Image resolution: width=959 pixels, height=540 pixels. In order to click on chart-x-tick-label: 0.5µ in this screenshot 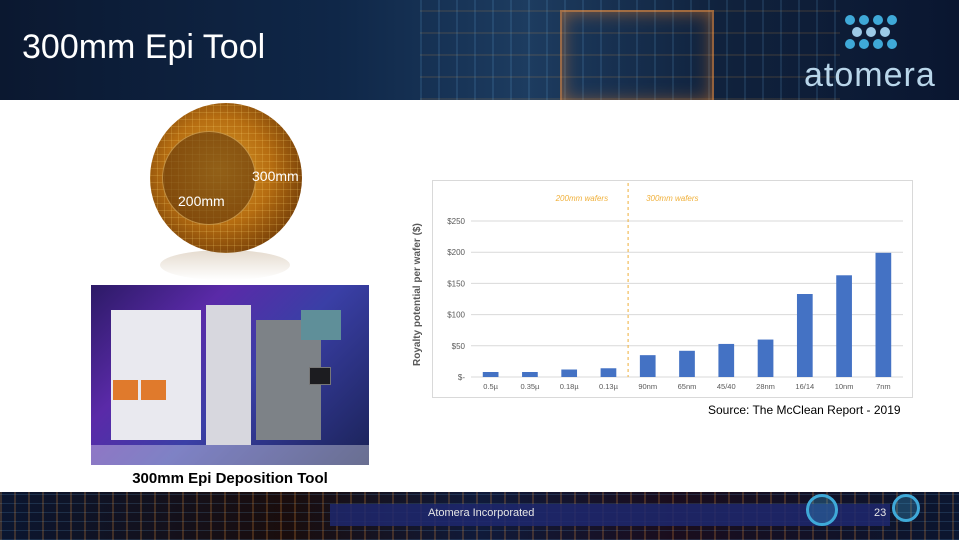, I will do `click(490, 386)`.